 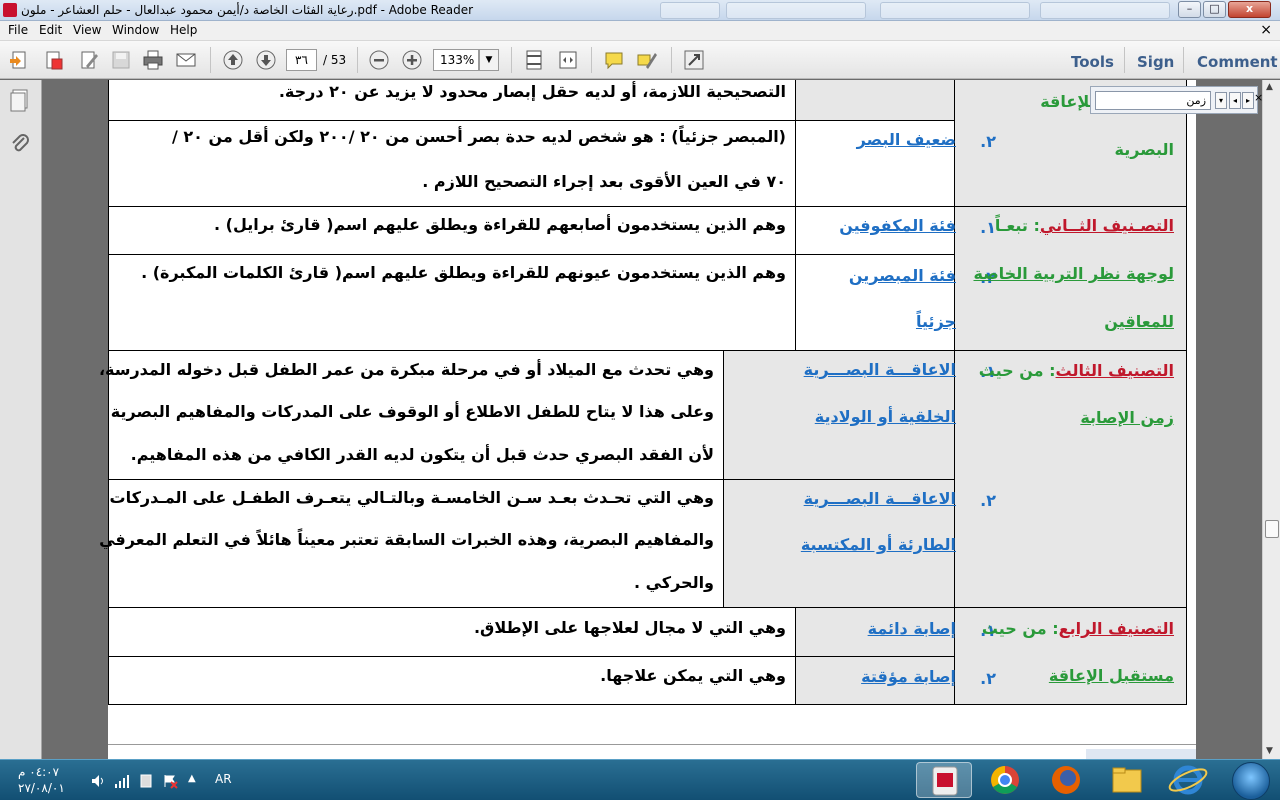 What do you see at coordinates (121, 60) in the screenshot?
I see `save-icon` at bounding box center [121, 60].